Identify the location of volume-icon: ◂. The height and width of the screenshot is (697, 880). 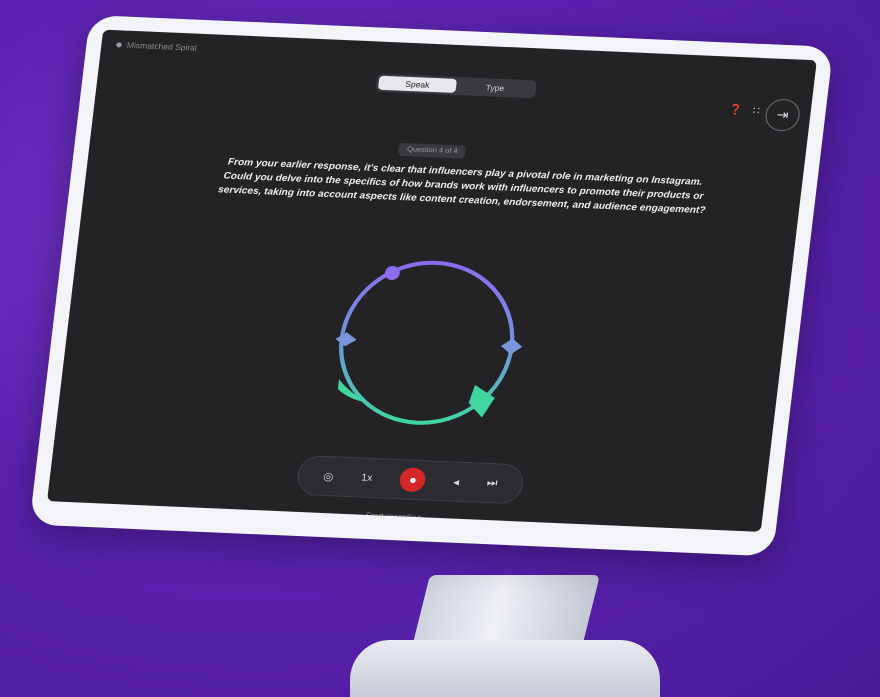
(456, 481).